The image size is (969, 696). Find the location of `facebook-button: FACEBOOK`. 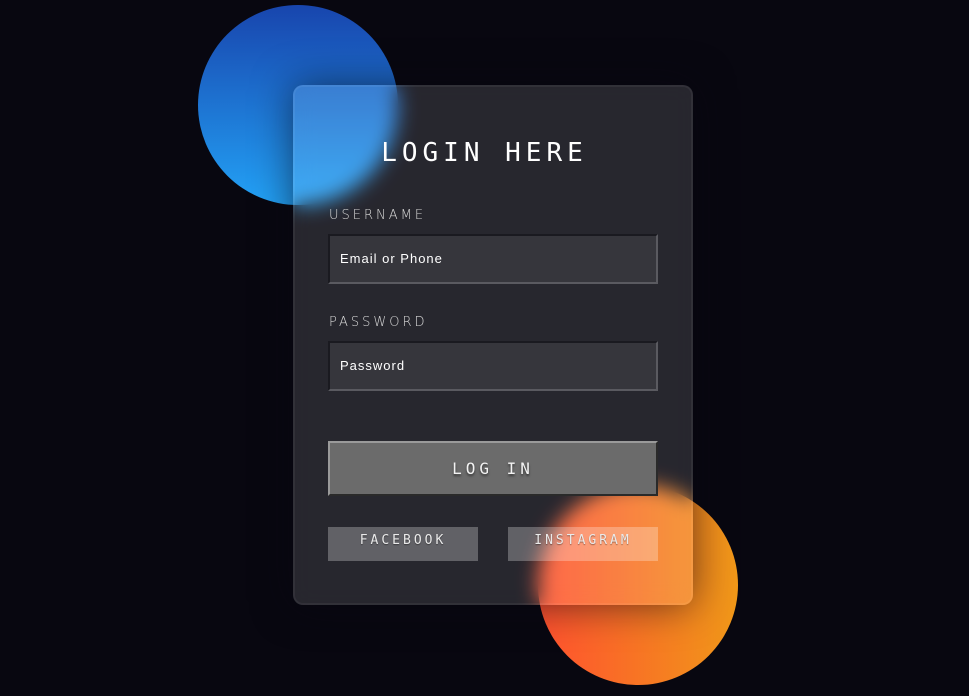

facebook-button: FACEBOOK is located at coordinates (403, 544).